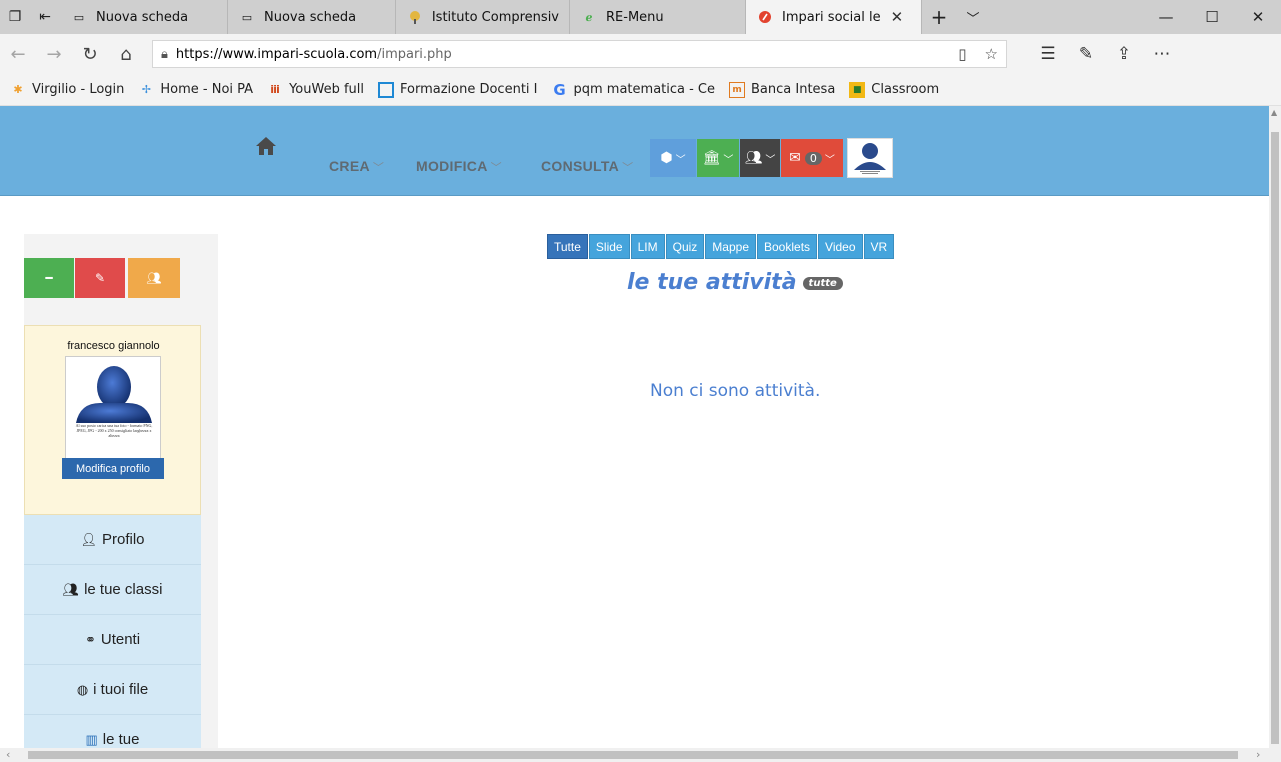 The width and height of the screenshot is (1281, 762). Describe the element at coordinates (90, 639) in the screenshot. I see `binoculars-icon: ⚭` at that location.